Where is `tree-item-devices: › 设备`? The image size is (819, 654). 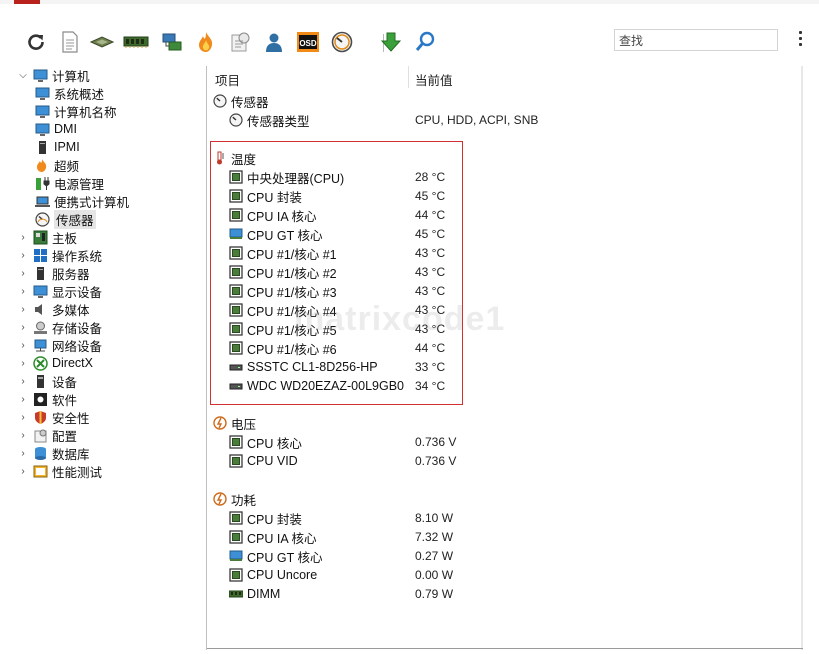
tree-item-devices: › 设备 is located at coordinates (47, 381).